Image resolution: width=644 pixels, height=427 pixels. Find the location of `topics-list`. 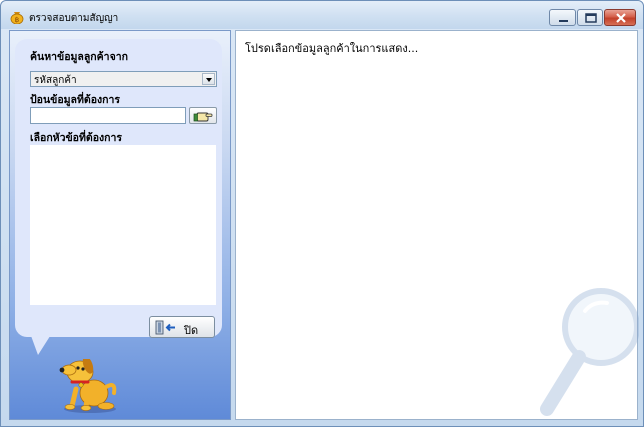

topics-list is located at coordinates (123, 225).